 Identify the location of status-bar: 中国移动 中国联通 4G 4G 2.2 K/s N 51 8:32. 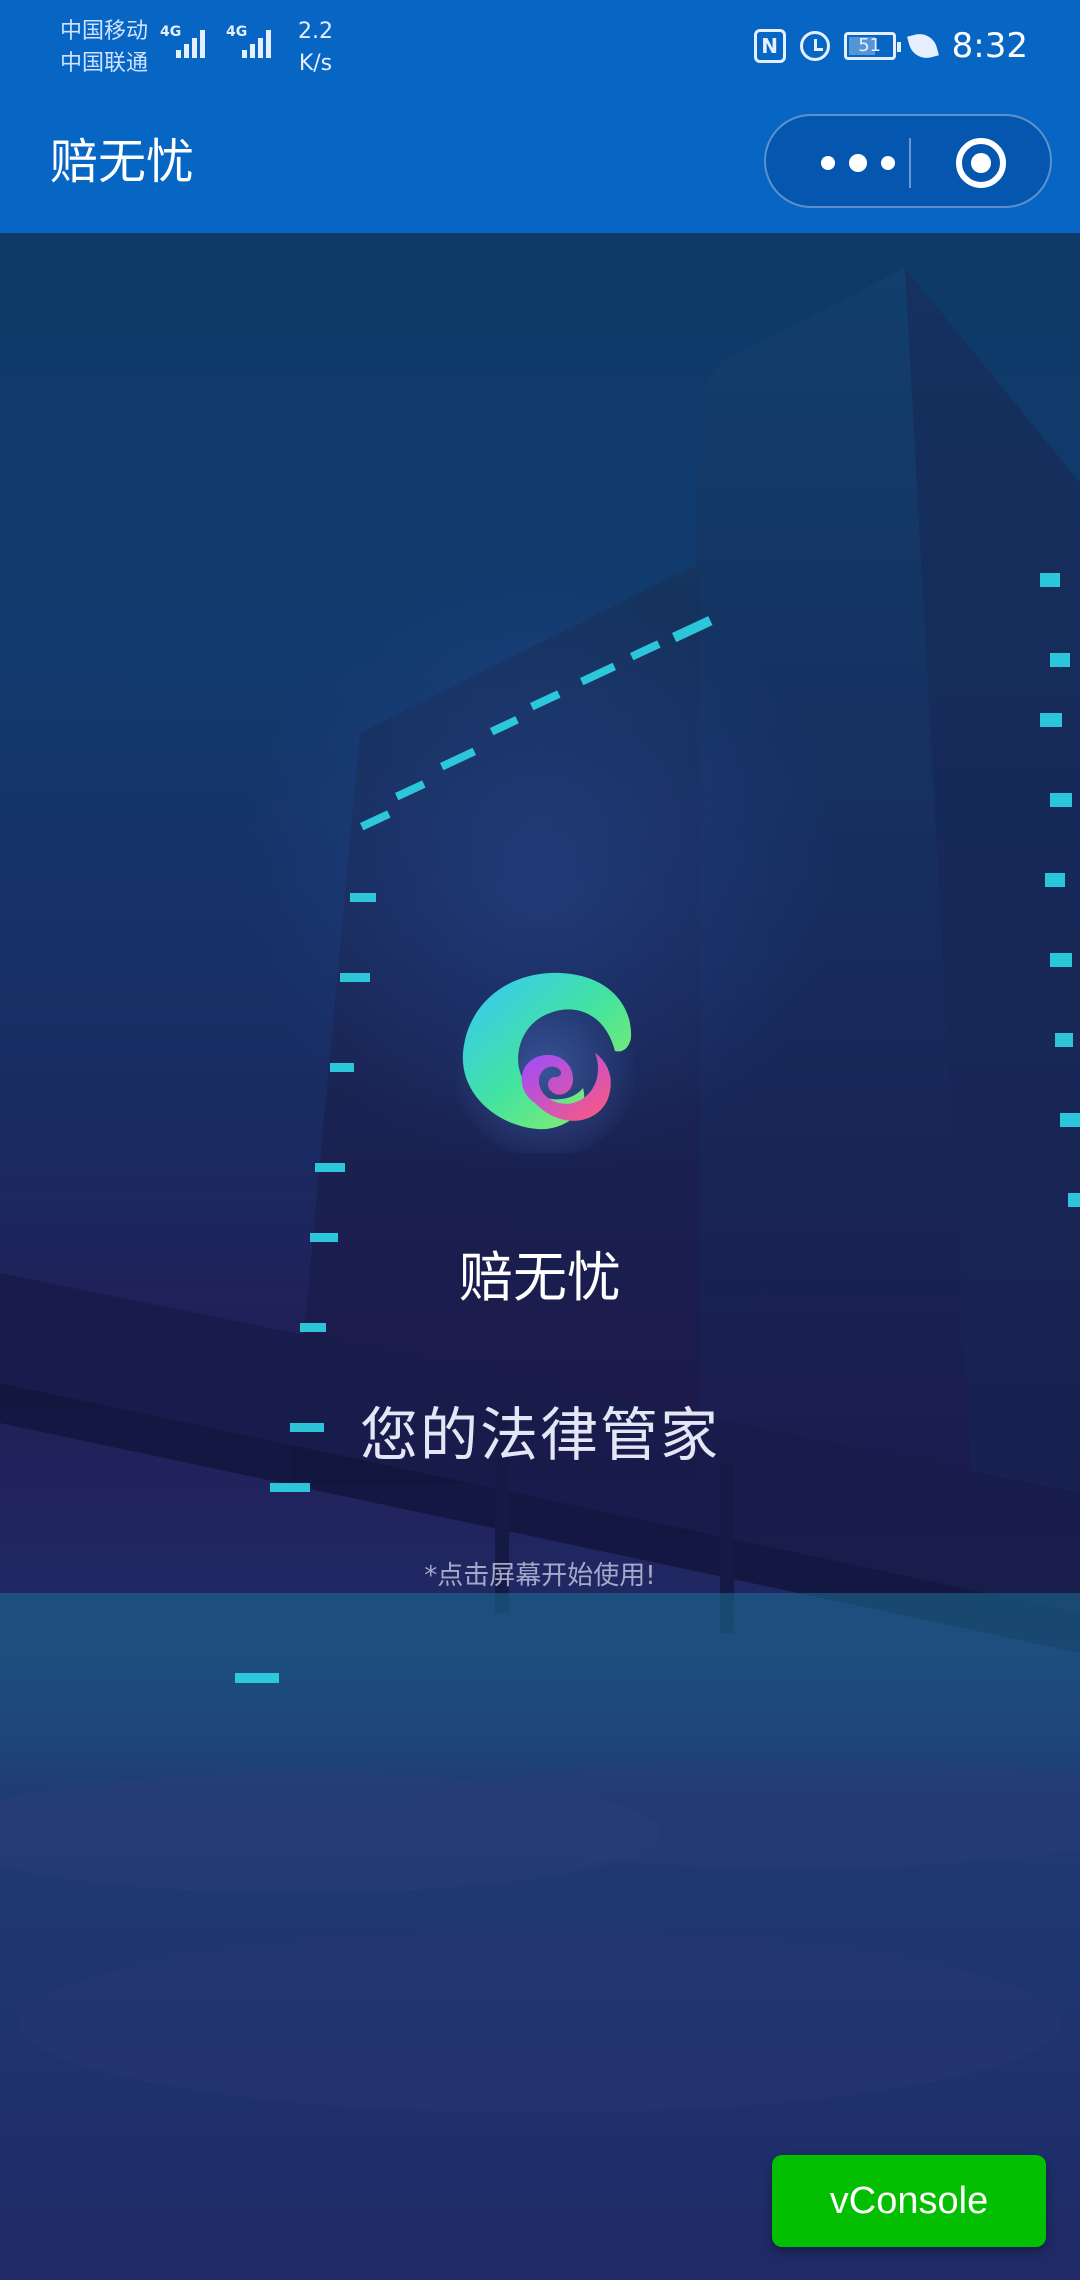
(540, 48).